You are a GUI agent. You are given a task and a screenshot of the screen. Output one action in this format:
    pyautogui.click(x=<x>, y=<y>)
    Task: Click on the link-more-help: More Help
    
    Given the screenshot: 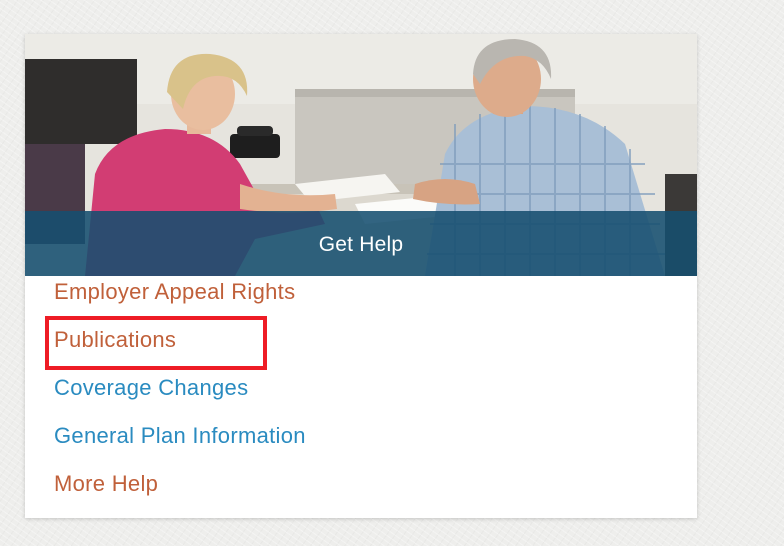 What is the action you would take?
    pyautogui.click(x=364, y=492)
    